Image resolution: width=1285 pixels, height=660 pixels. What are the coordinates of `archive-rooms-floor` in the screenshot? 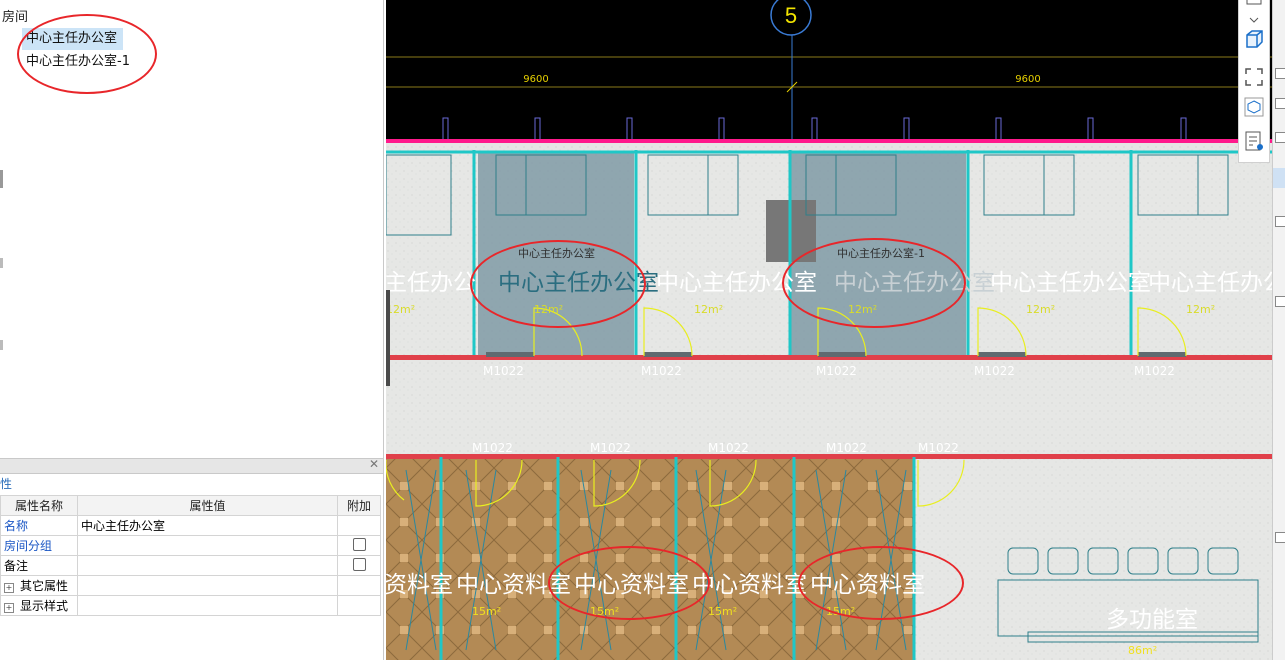 It's located at (650, 559).